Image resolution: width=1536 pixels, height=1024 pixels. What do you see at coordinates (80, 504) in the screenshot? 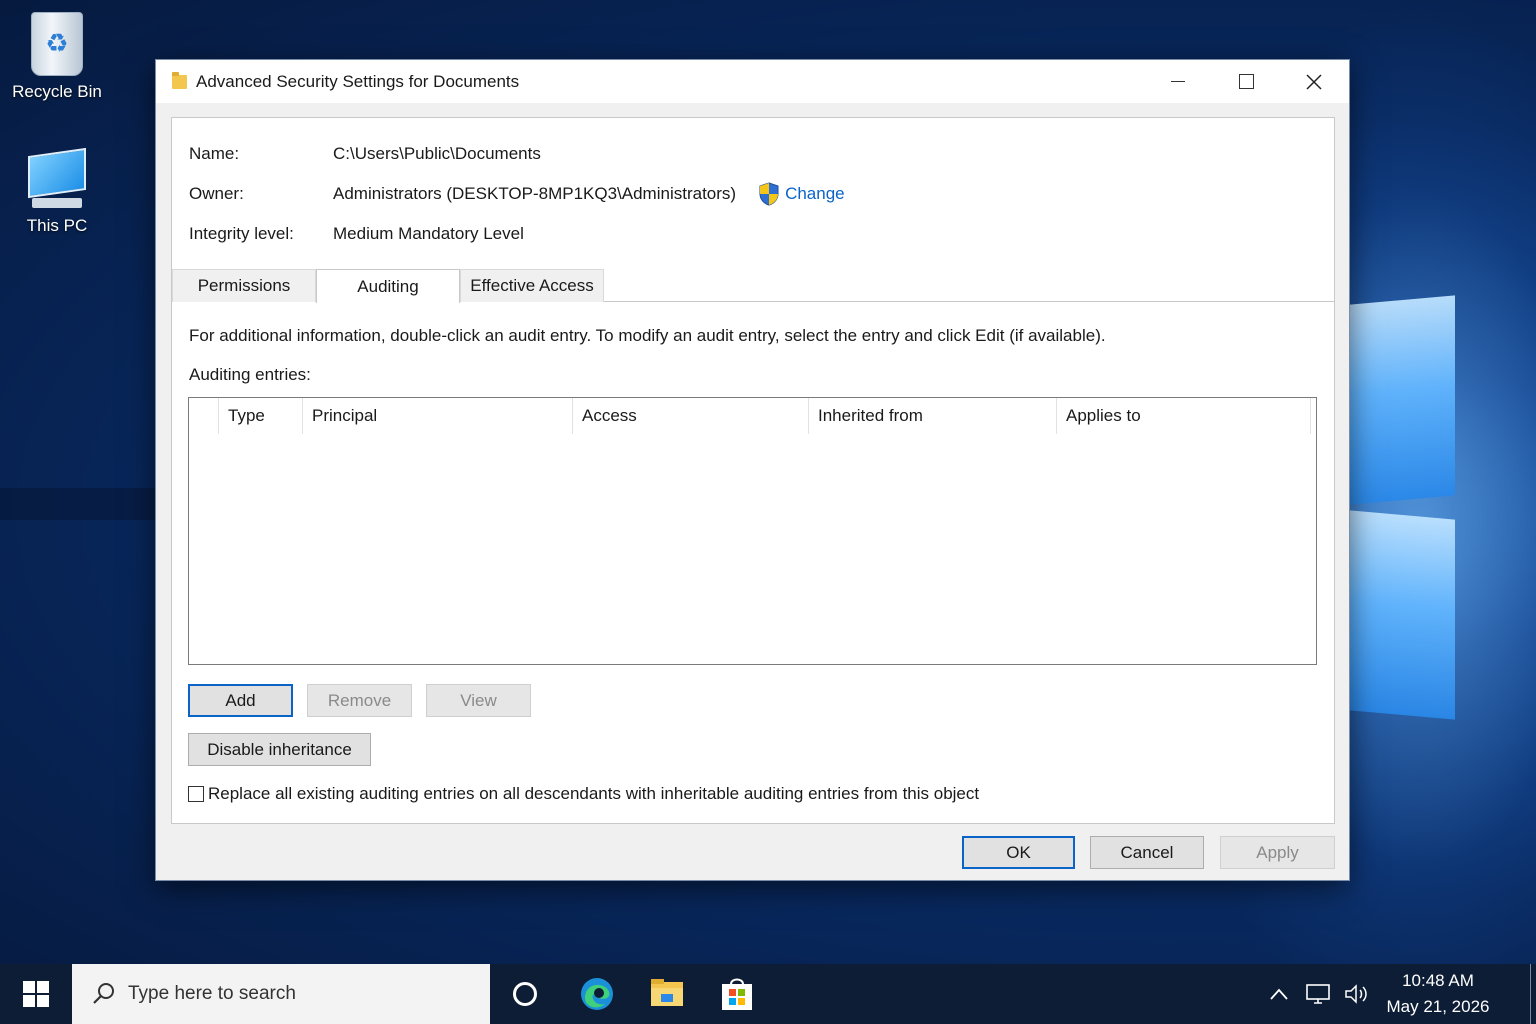
I see `wallpaper-band` at bounding box center [80, 504].